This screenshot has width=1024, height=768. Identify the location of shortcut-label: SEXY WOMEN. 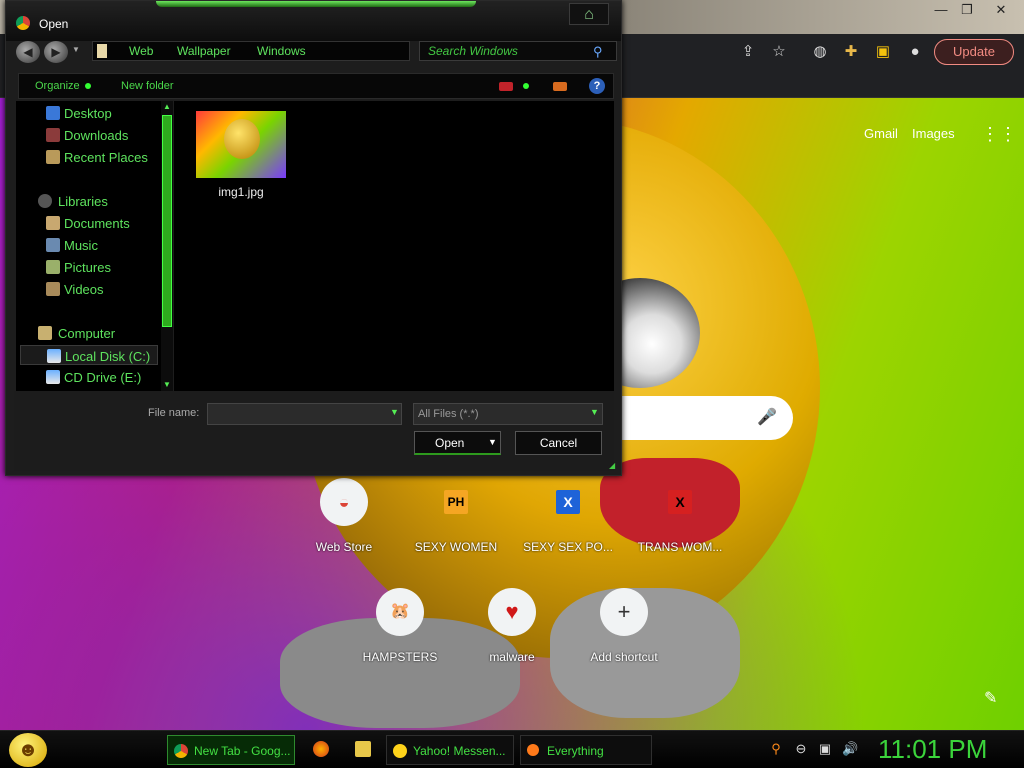
(456, 547).